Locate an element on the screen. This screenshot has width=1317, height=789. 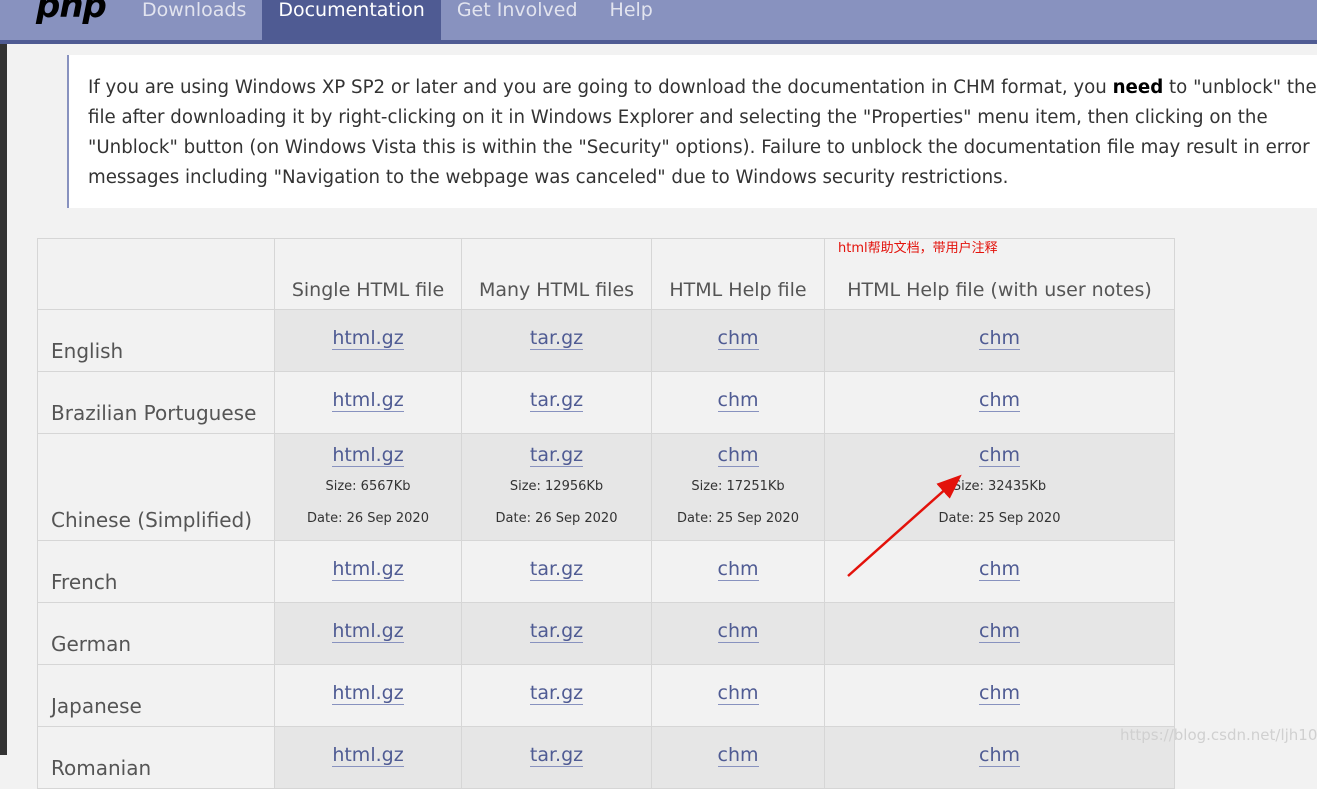
red-arrow-annotation is located at coordinates (904, 525).